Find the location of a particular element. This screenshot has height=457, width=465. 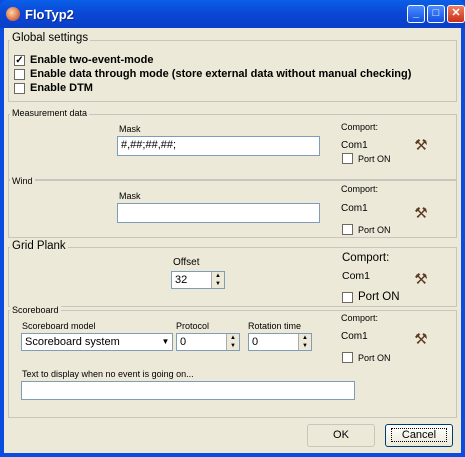

wind-comport-value: Com1 is located at coordinates (354, 208).